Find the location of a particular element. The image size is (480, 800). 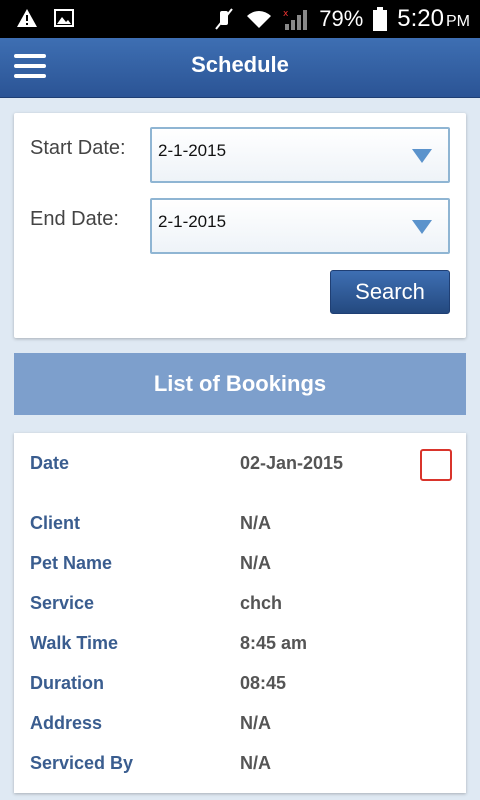

app-bar: Schedule is located at coordinates (240, 68).